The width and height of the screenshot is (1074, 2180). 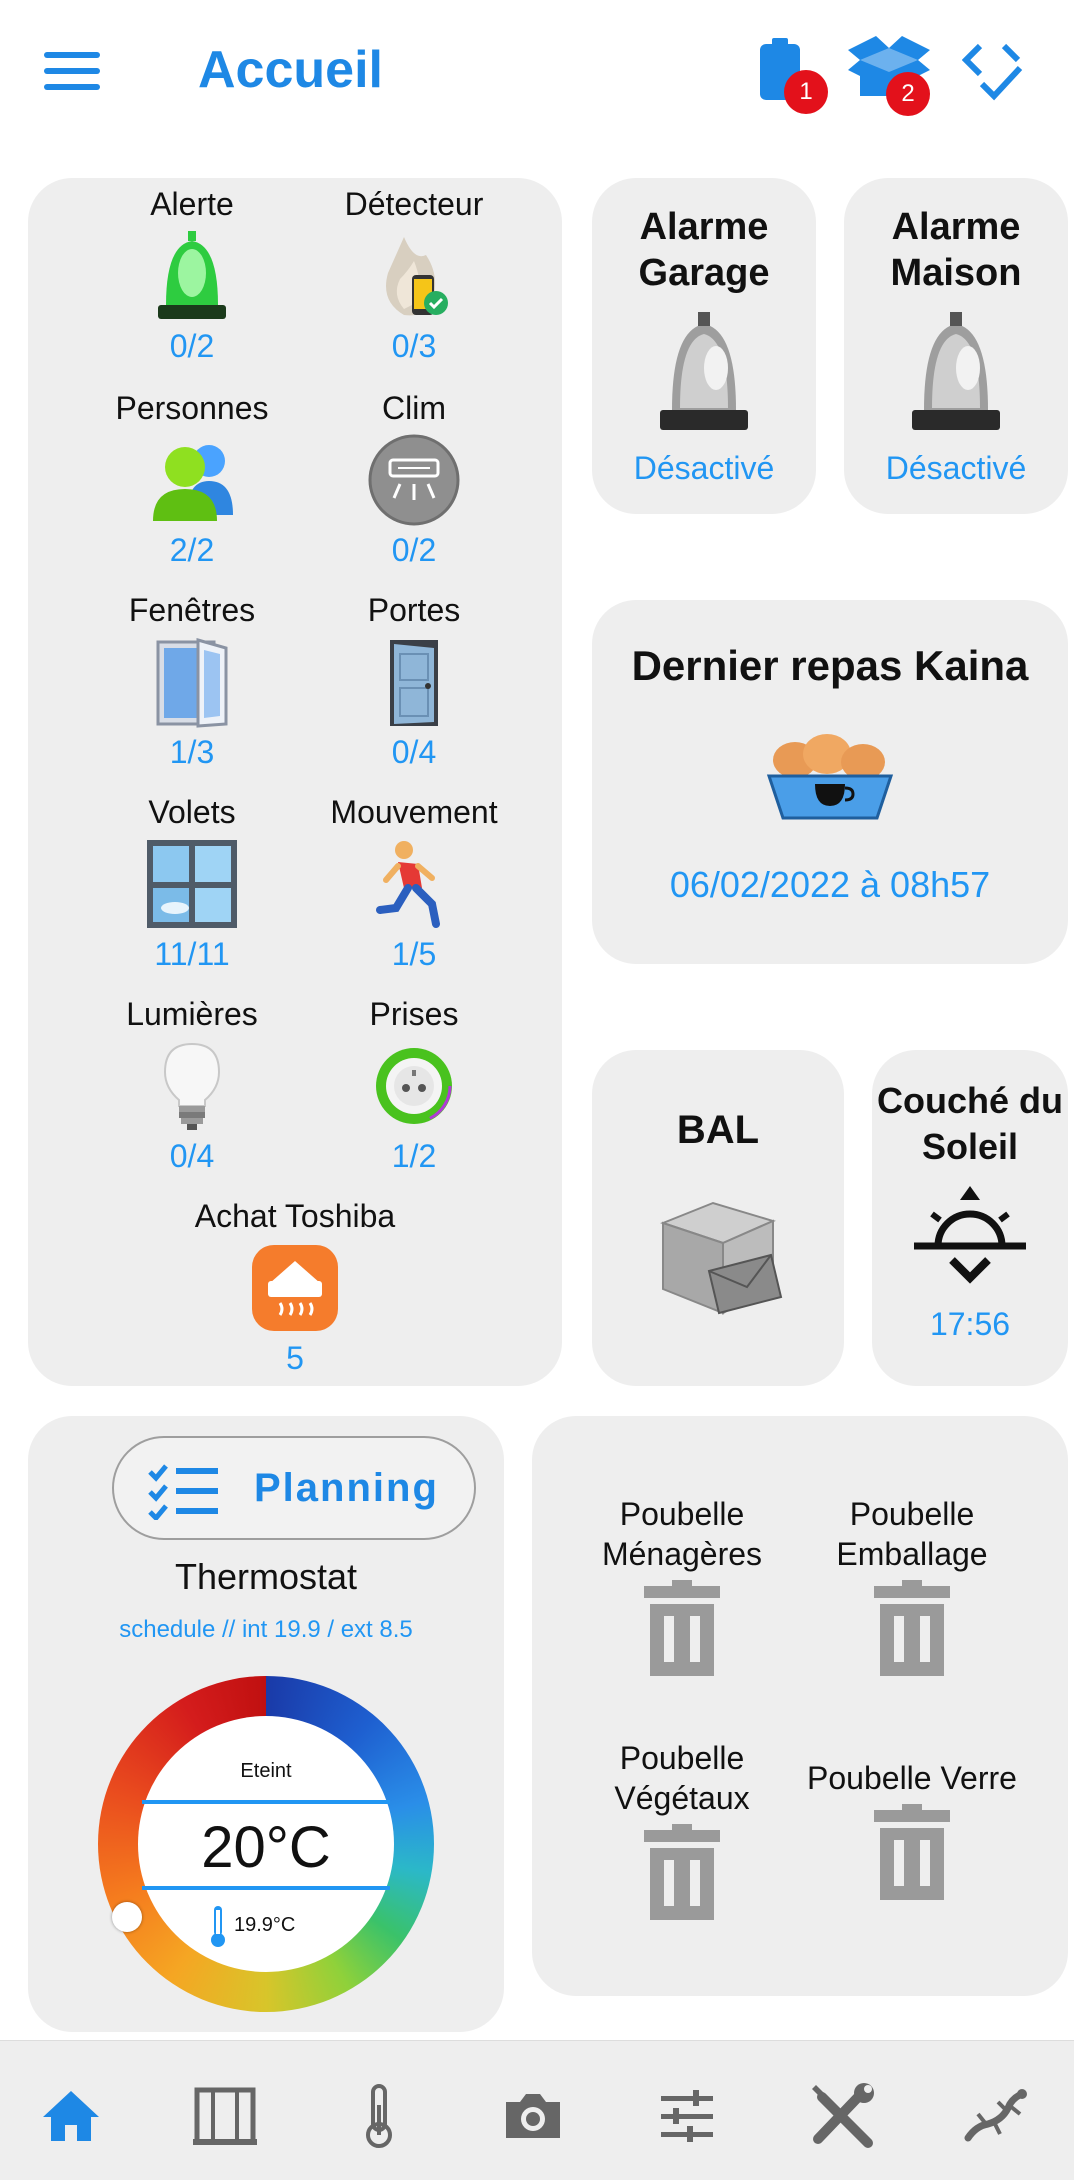 I want to click on nav-gecko, so click(x=995, y=2116).